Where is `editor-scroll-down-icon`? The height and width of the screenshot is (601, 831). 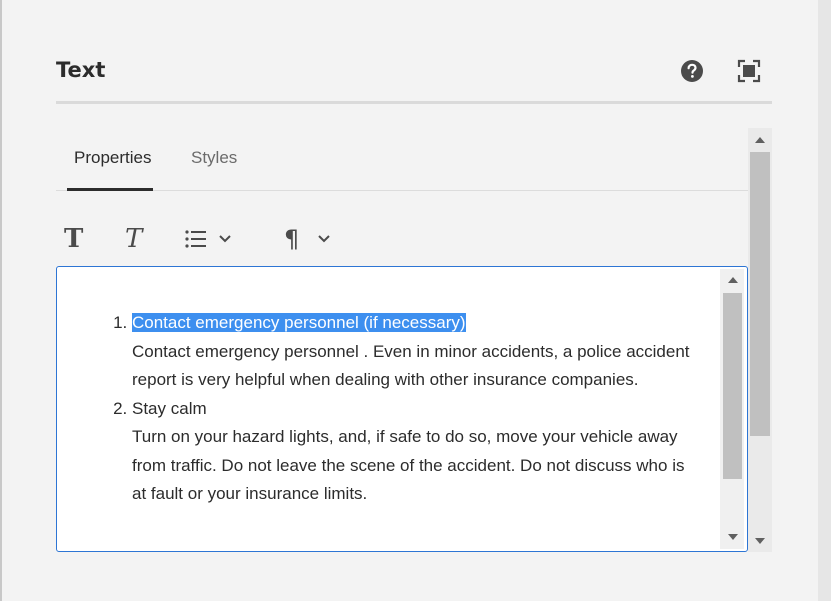 editor-scroll-down-icon is located at coordinates (733, 537).